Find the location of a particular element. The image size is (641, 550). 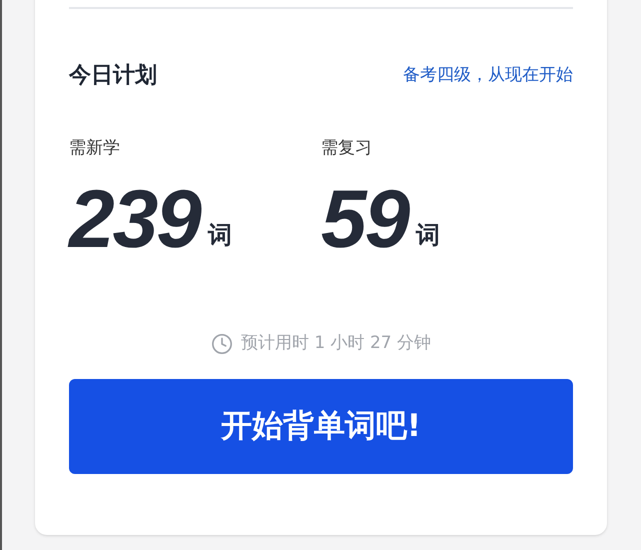

stat-number: 59 is located at coordinates (364, 220).